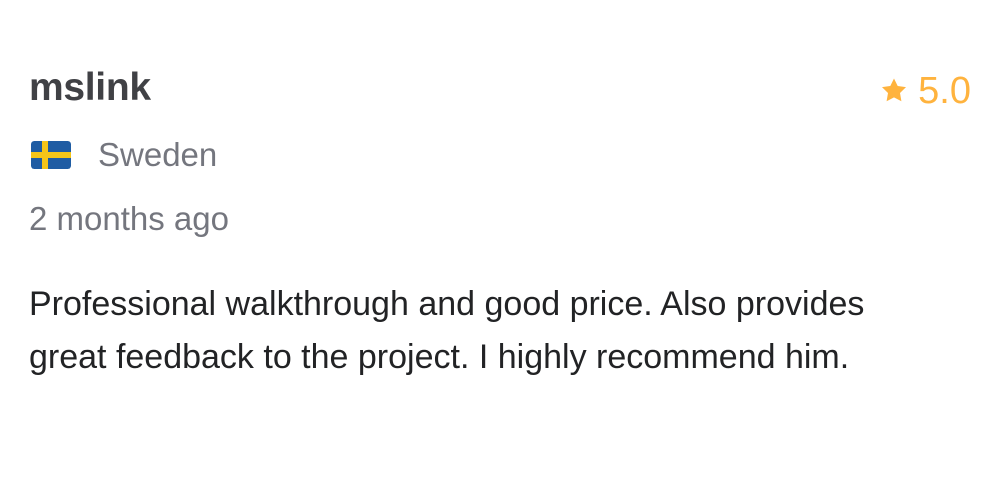  What do you see at coordinates (129, 218) in the screenshot?
I see `review-timestamp: 2 months ago` at bounding box center [129, 218].